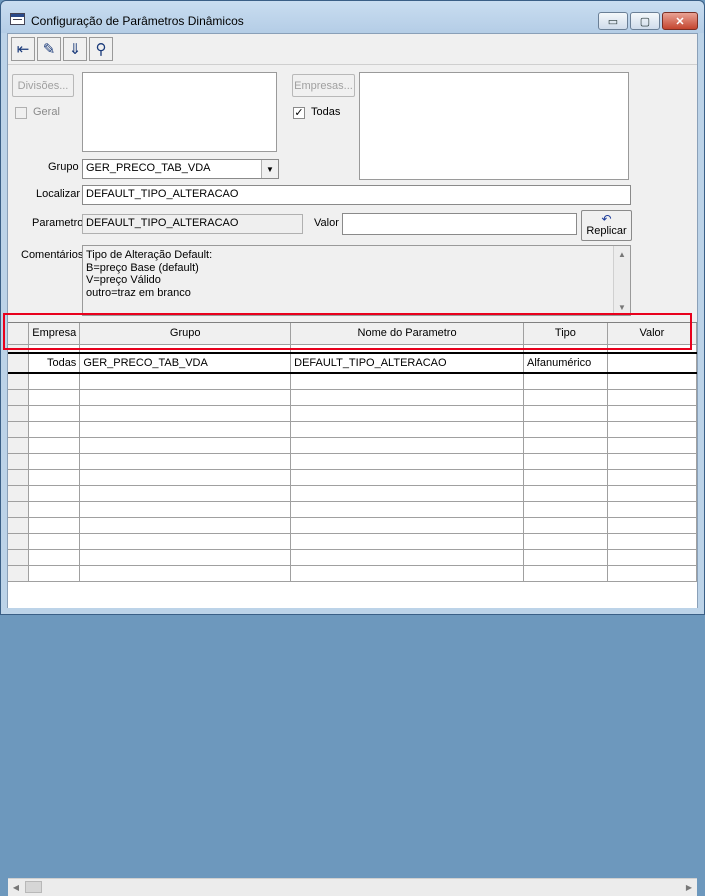 This screenshot has height=896, width=705. I want to click on exit-button: ⇤, so click(23, 49).